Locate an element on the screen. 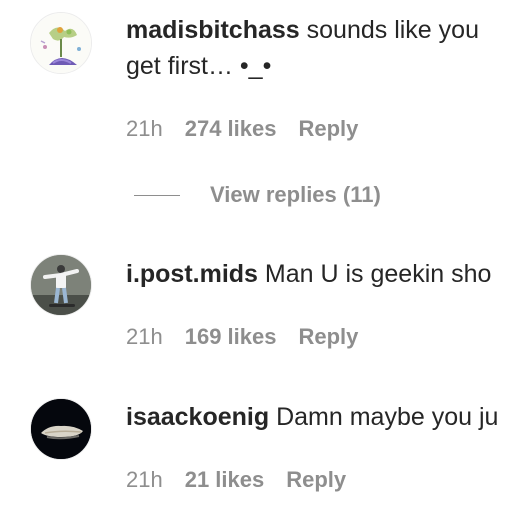  comment-text: isaackoenig Damn maybe you ju is located at coordinates (312, 417).